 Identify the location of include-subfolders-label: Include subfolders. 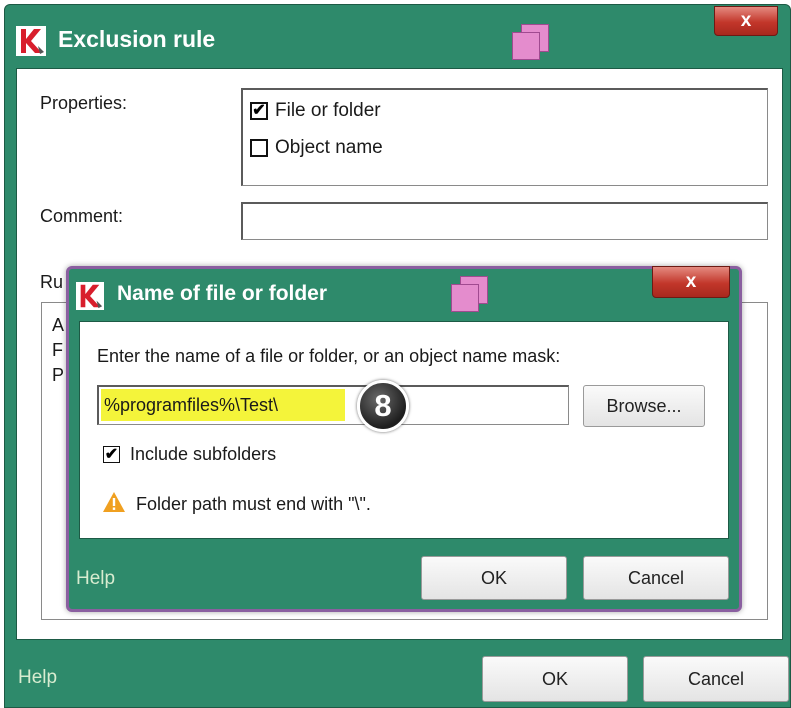
(203, 454).